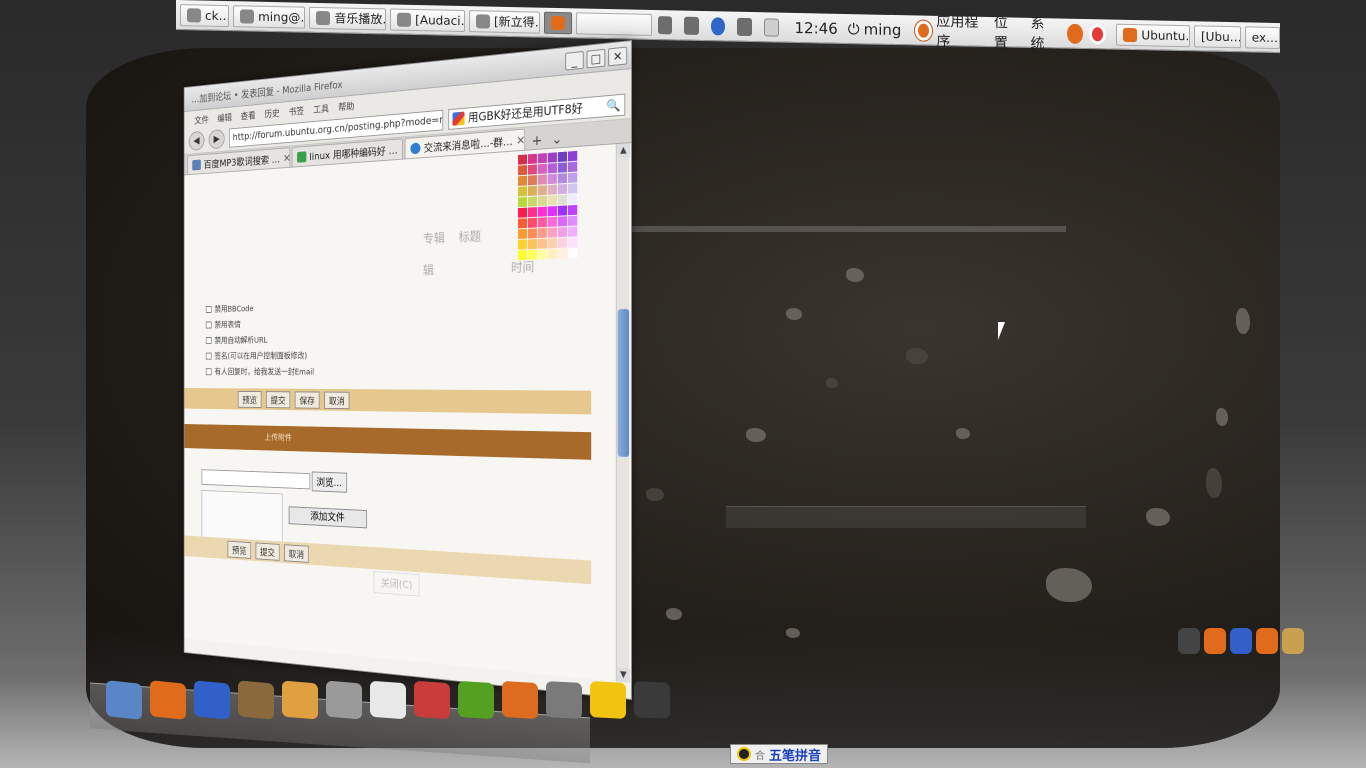 Image resolution: width=1366 pixels, height=768 pixels. Describe the element at coordinates (1241, 641) in the screenshot. I see `thunderbird-icon` at that location.